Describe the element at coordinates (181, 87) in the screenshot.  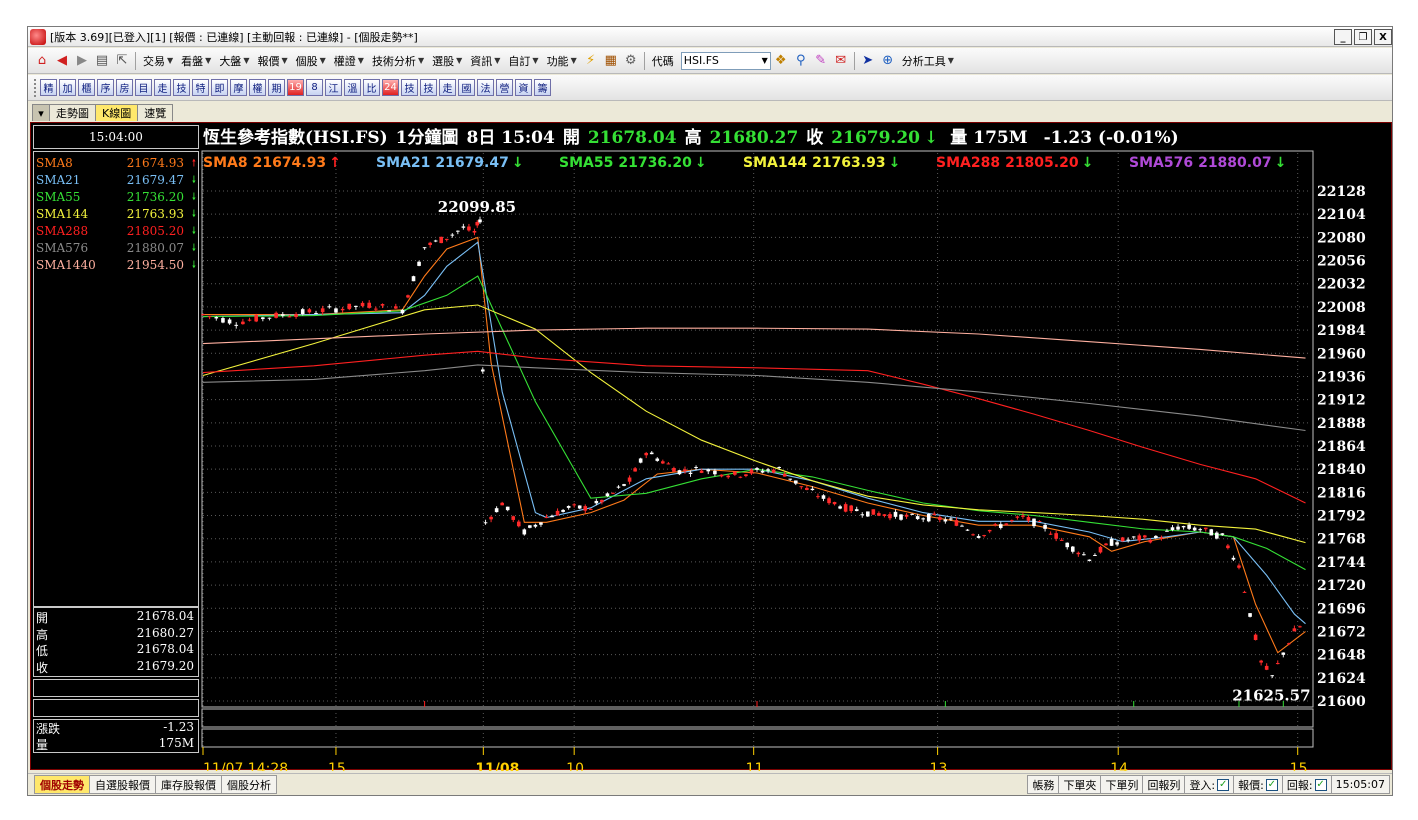
I see `quick-button-7: 技` at that location.